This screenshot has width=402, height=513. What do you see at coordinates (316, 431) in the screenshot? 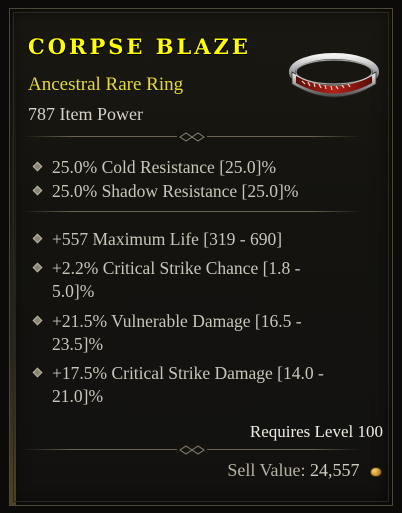
I see `required-level: Requires Level 100` at bounding box center [316, 431].